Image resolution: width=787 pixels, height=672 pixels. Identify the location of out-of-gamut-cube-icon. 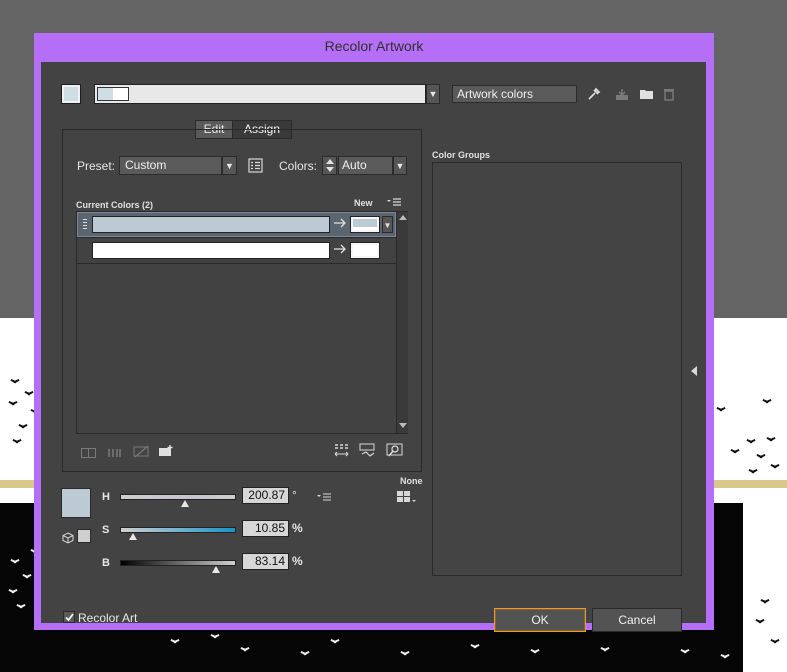
(68, 538).